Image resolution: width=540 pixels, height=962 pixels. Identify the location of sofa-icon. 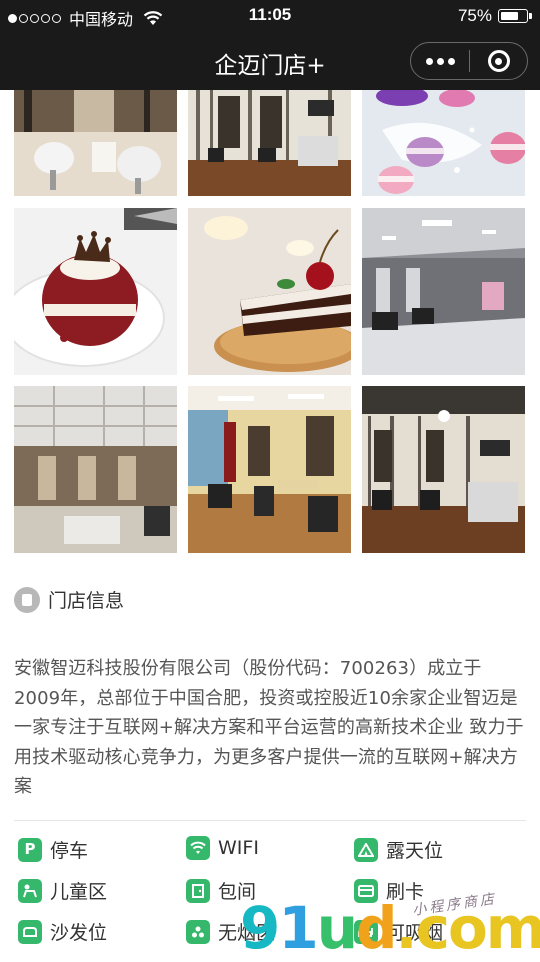
(30, 931).